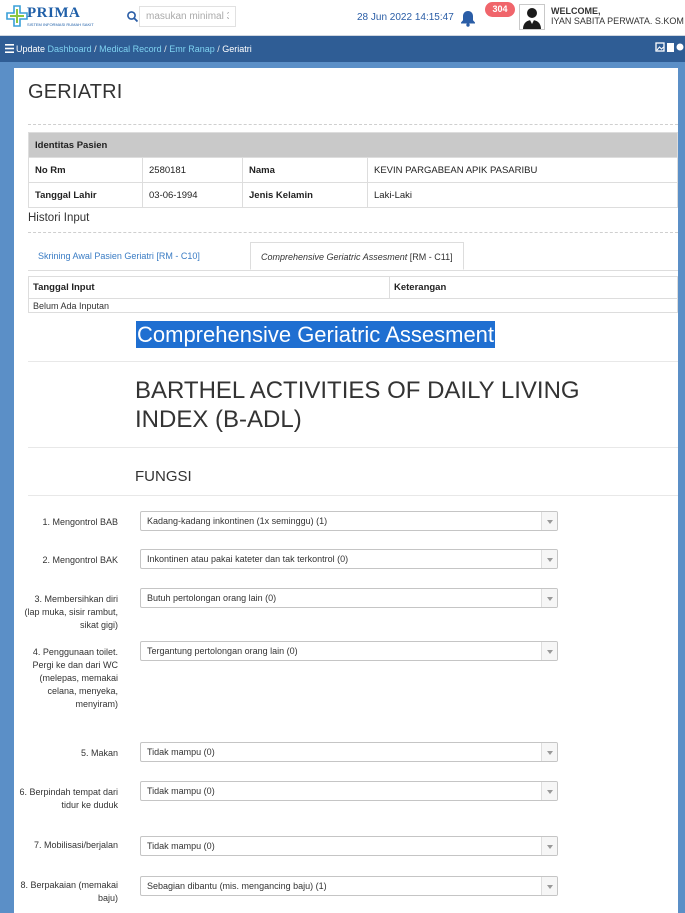 This screenshot has height=913, width=685. What do you see at coordinates (405, 17) in the screenshot?
I see `datetime: 28 Jun 2022 14:15:47` at bounding box center [405, 17].